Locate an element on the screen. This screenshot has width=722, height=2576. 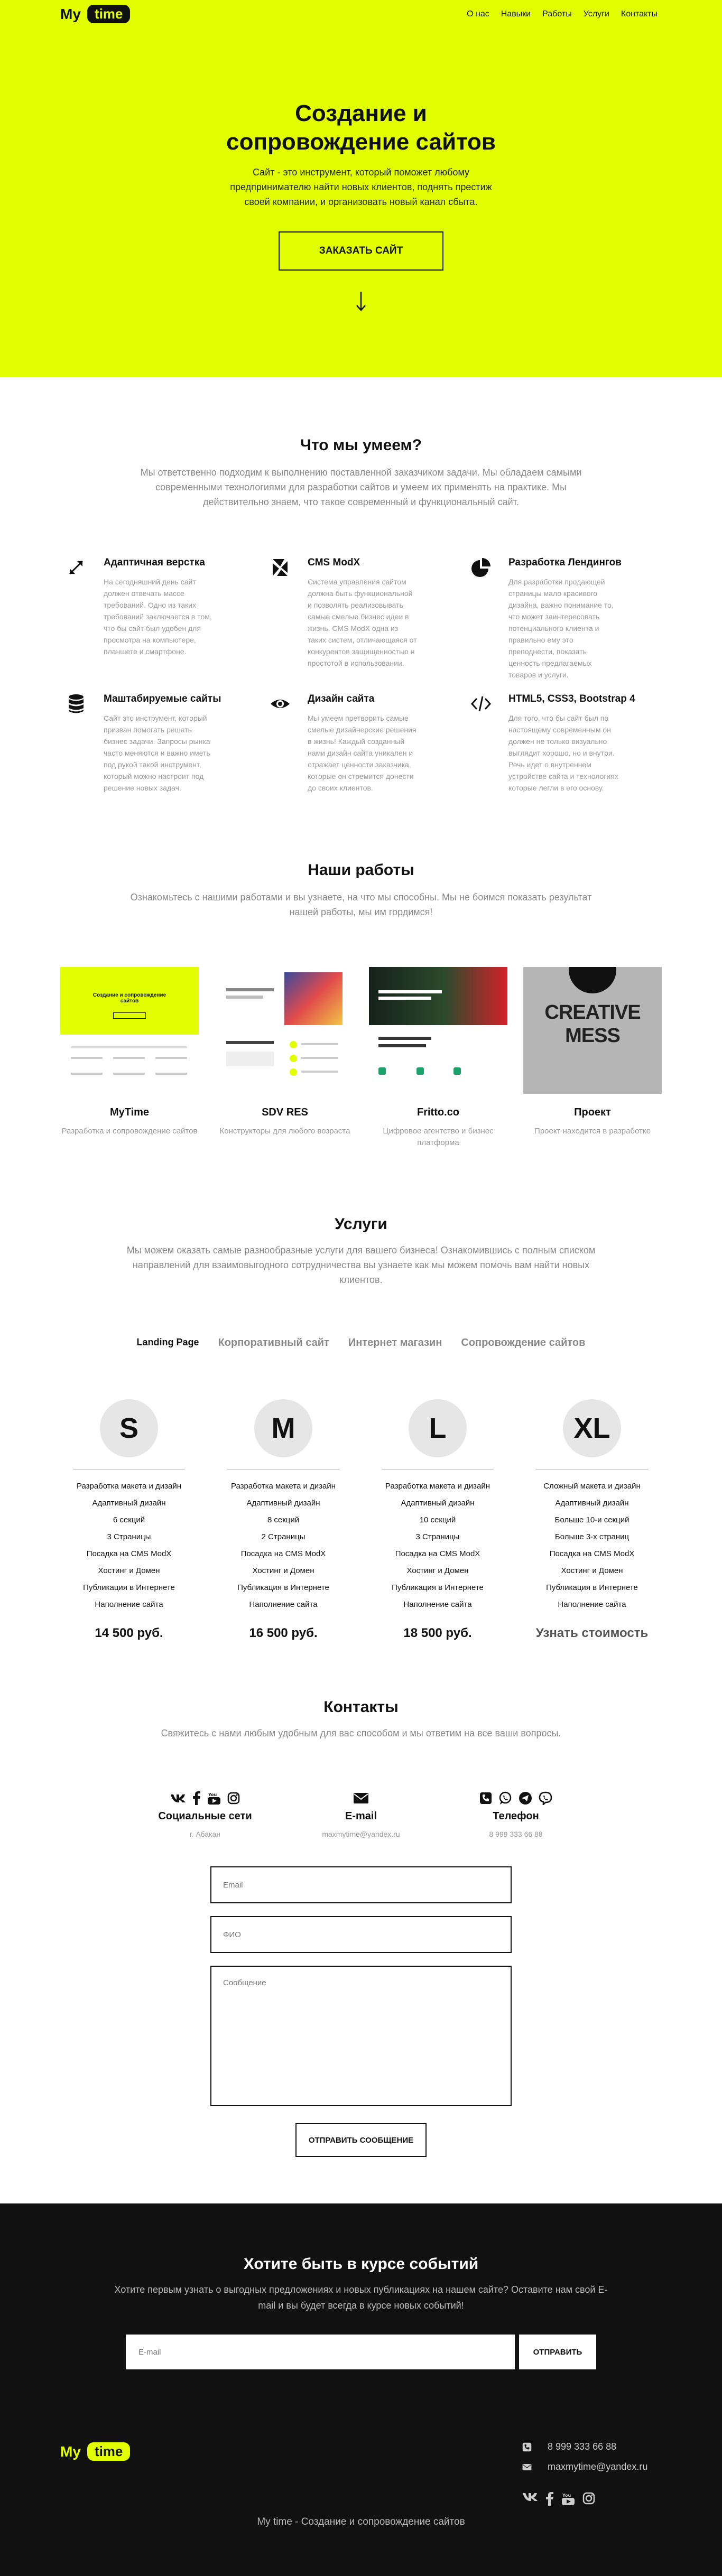
work-thumb-sdvres is located at coordinates (285, 1030).